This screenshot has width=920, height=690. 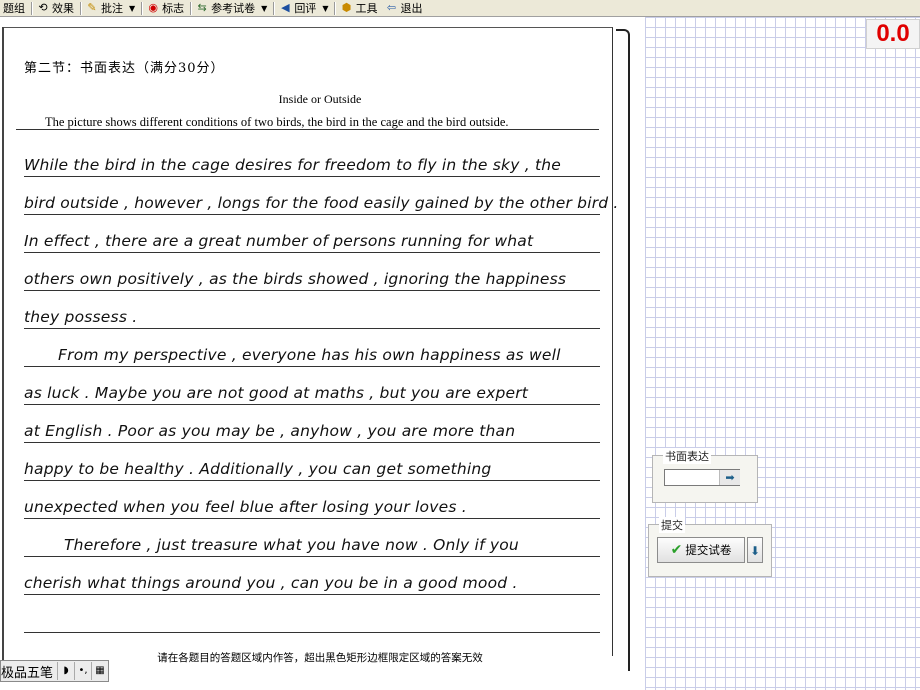 I want to click on moon-icon: ◗, so click(x=65, y=671).